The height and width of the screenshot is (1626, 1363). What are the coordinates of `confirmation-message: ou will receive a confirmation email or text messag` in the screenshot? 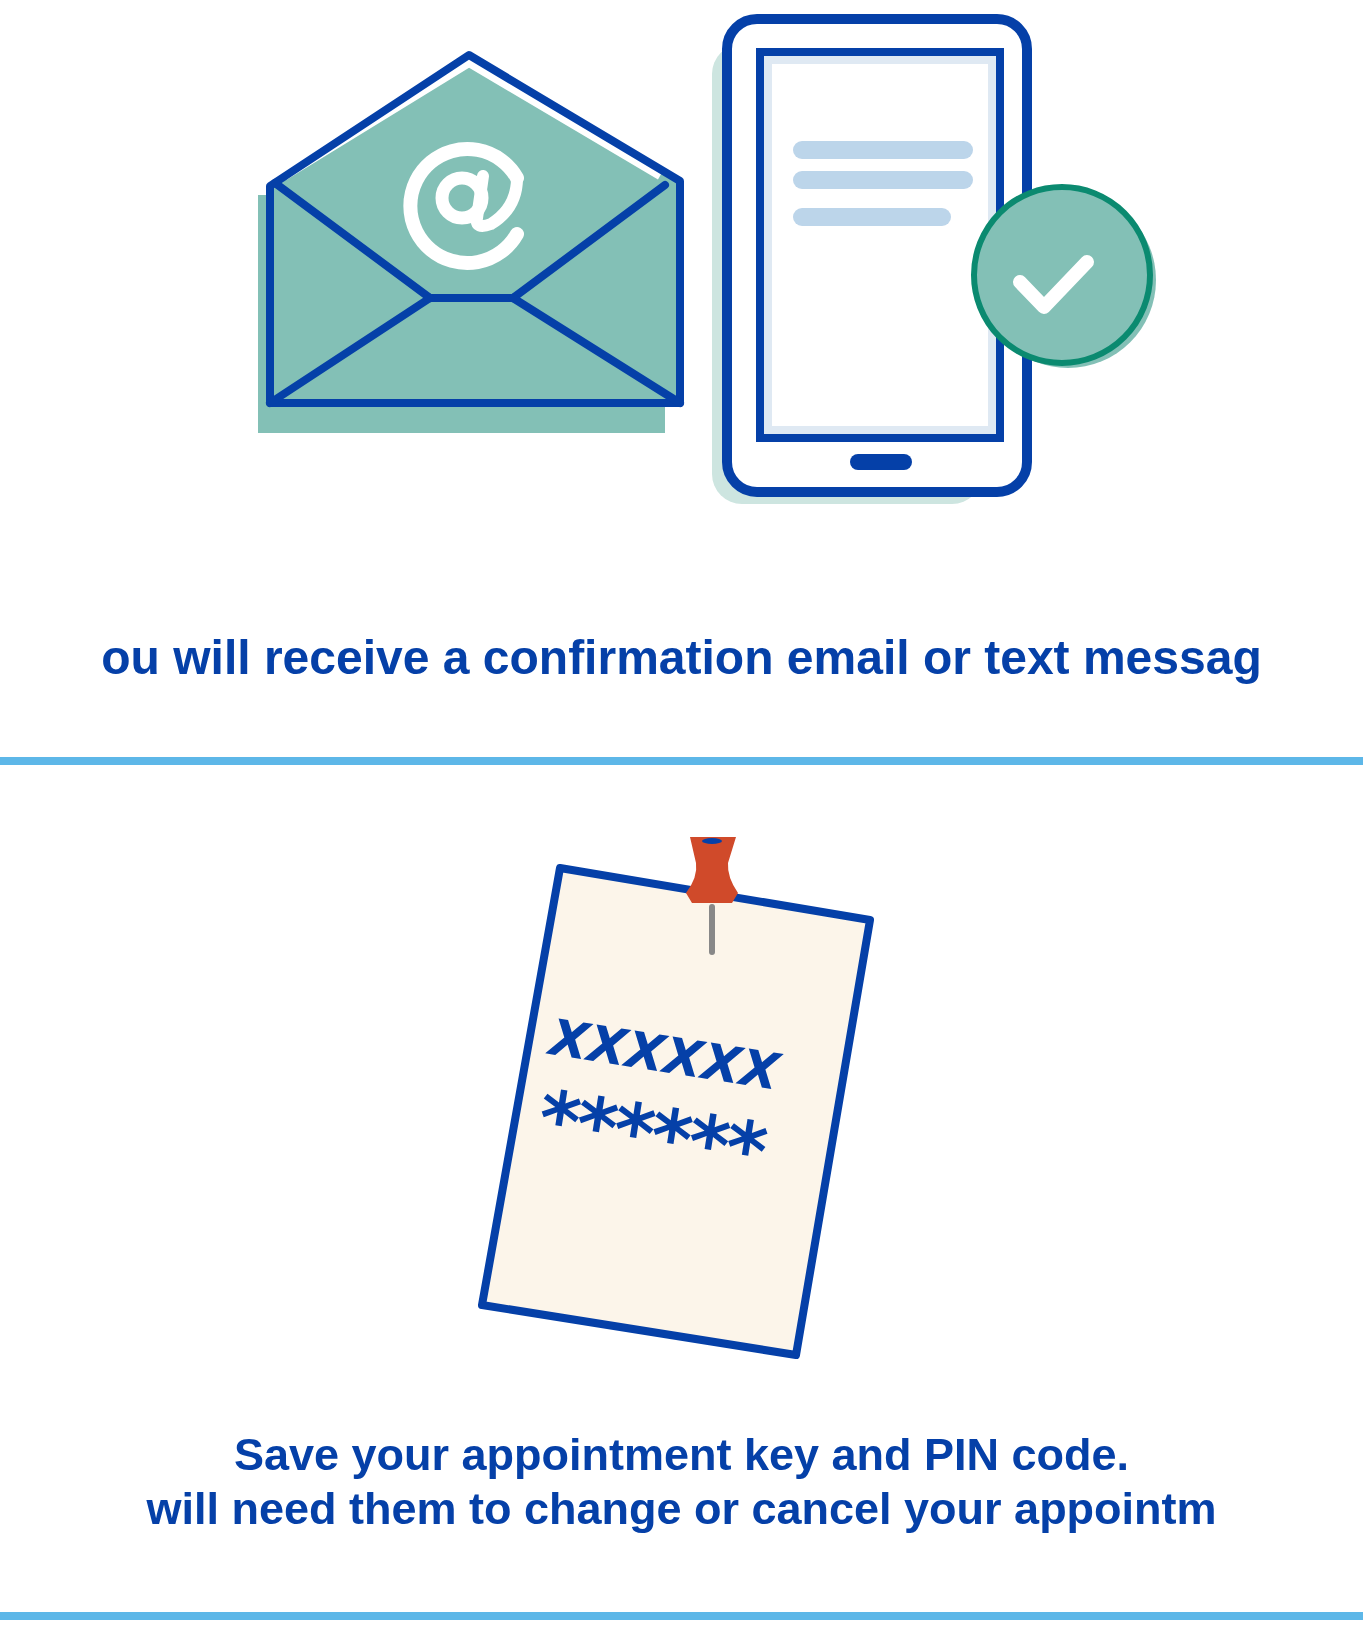 It's located at (681, 658).